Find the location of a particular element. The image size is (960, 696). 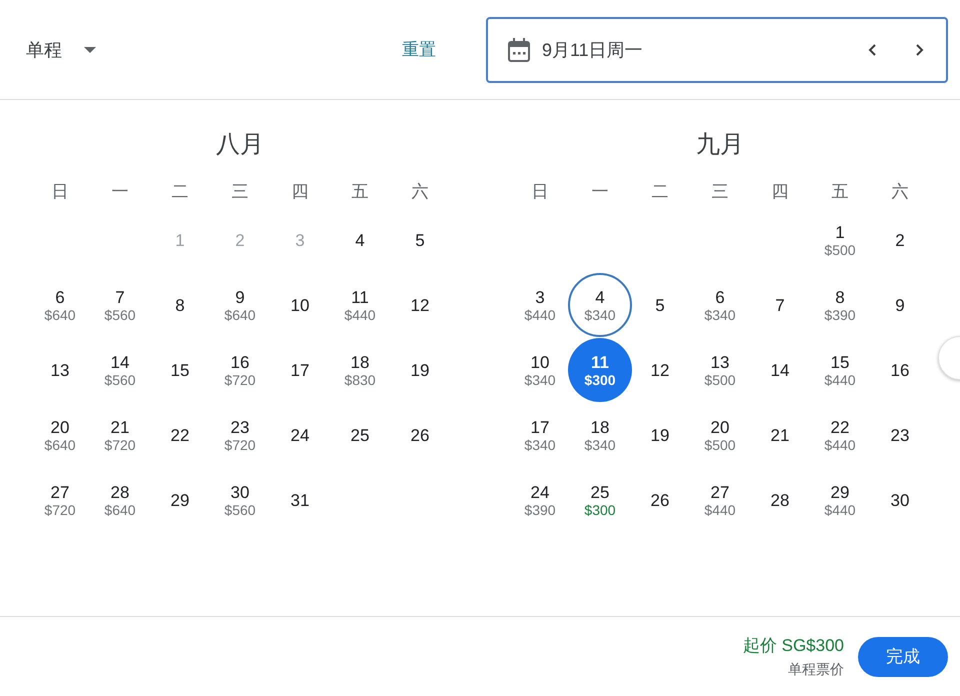

day-number: 24 is located at coordinates (540, 492).